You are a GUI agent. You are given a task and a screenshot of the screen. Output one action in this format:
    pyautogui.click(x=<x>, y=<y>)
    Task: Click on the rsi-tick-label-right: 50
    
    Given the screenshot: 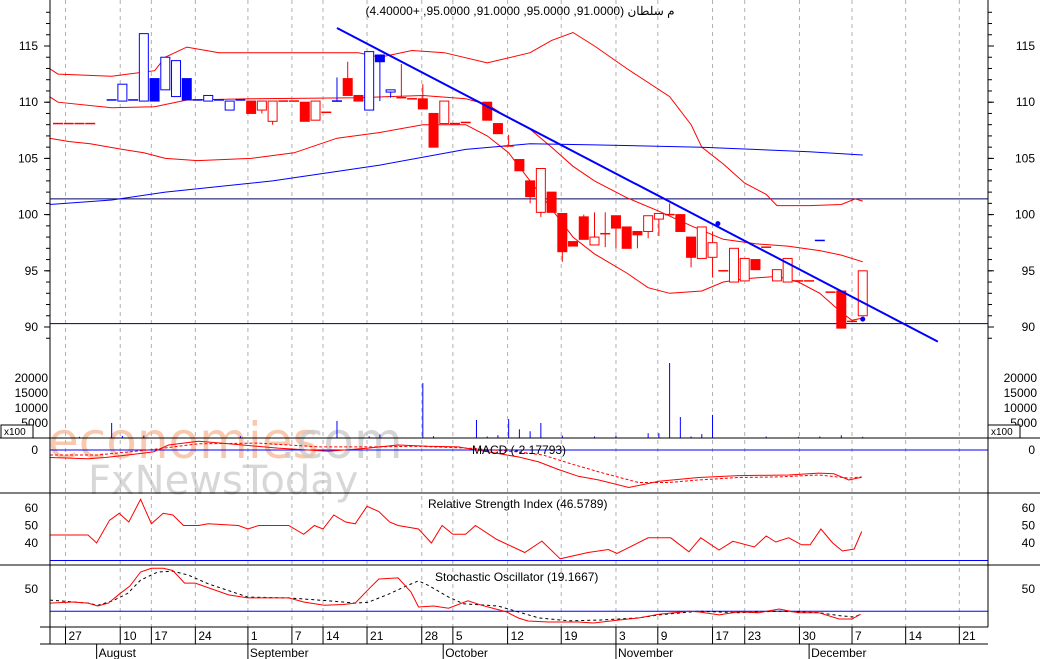 What is the action you would take?
    pyautogui.click(x=1029, y=526)
    